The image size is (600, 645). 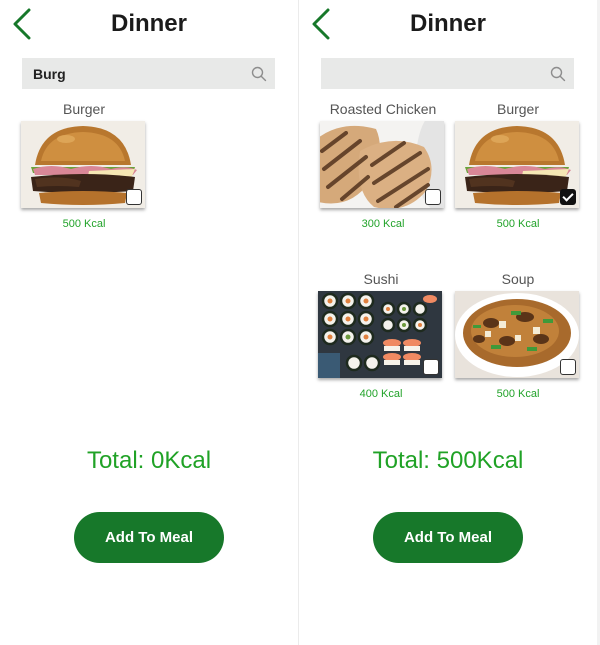 What do you see at coordinates (568, 197) in the screenshot?
I see `select-checkbox-checked` at bounding box center [568, 197].